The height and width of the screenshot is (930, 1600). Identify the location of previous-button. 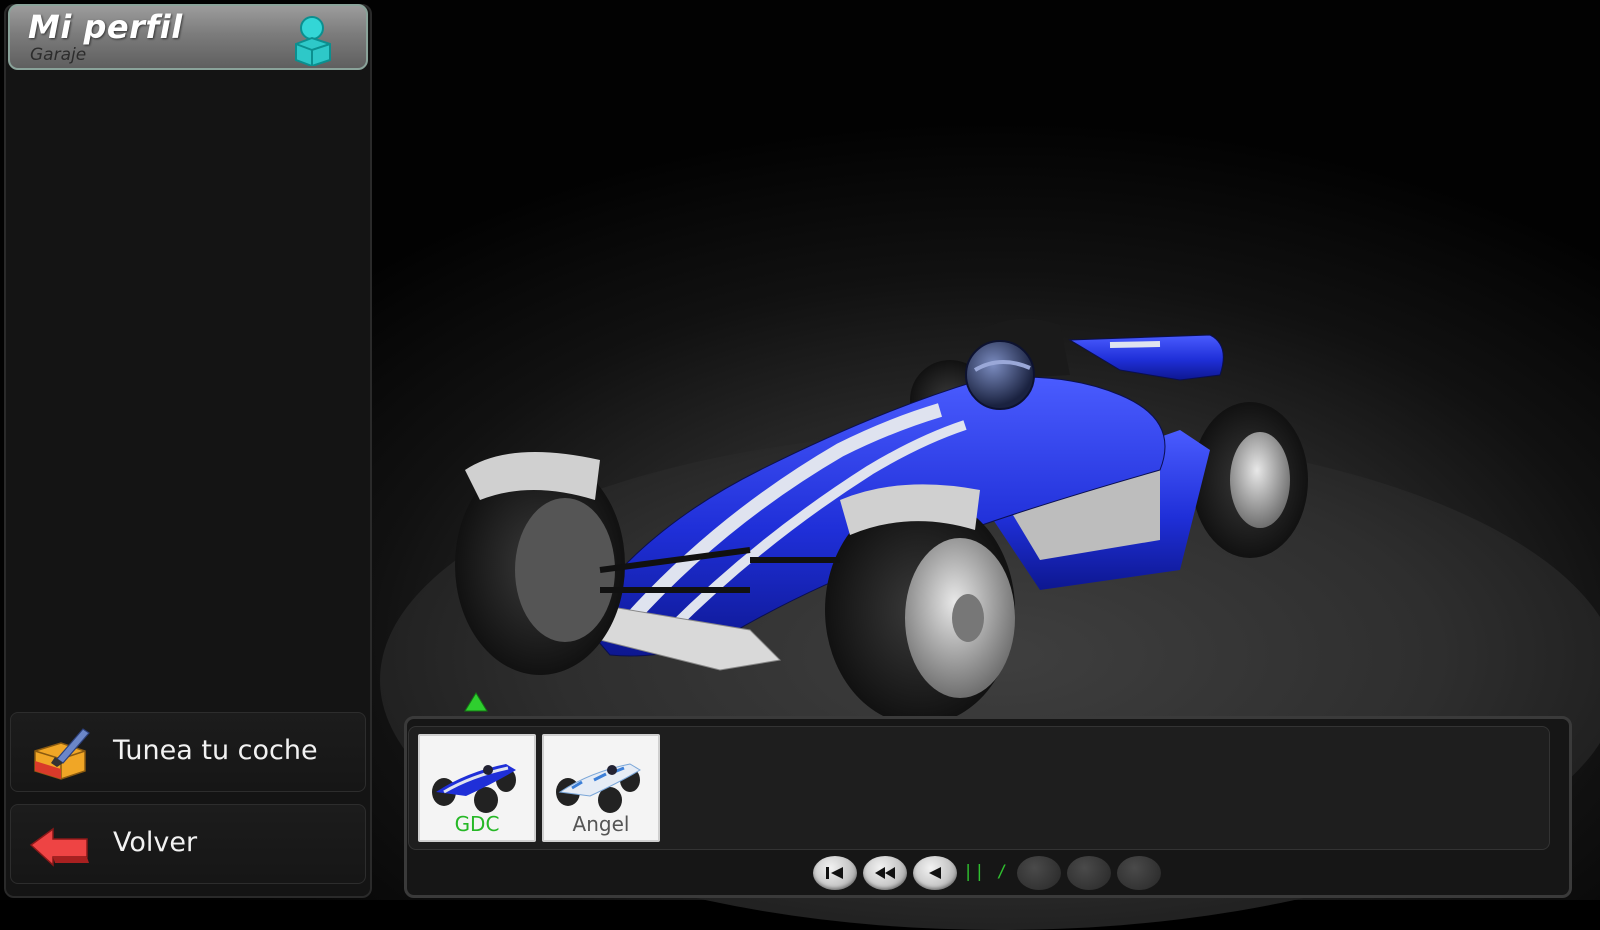
(935, 873).